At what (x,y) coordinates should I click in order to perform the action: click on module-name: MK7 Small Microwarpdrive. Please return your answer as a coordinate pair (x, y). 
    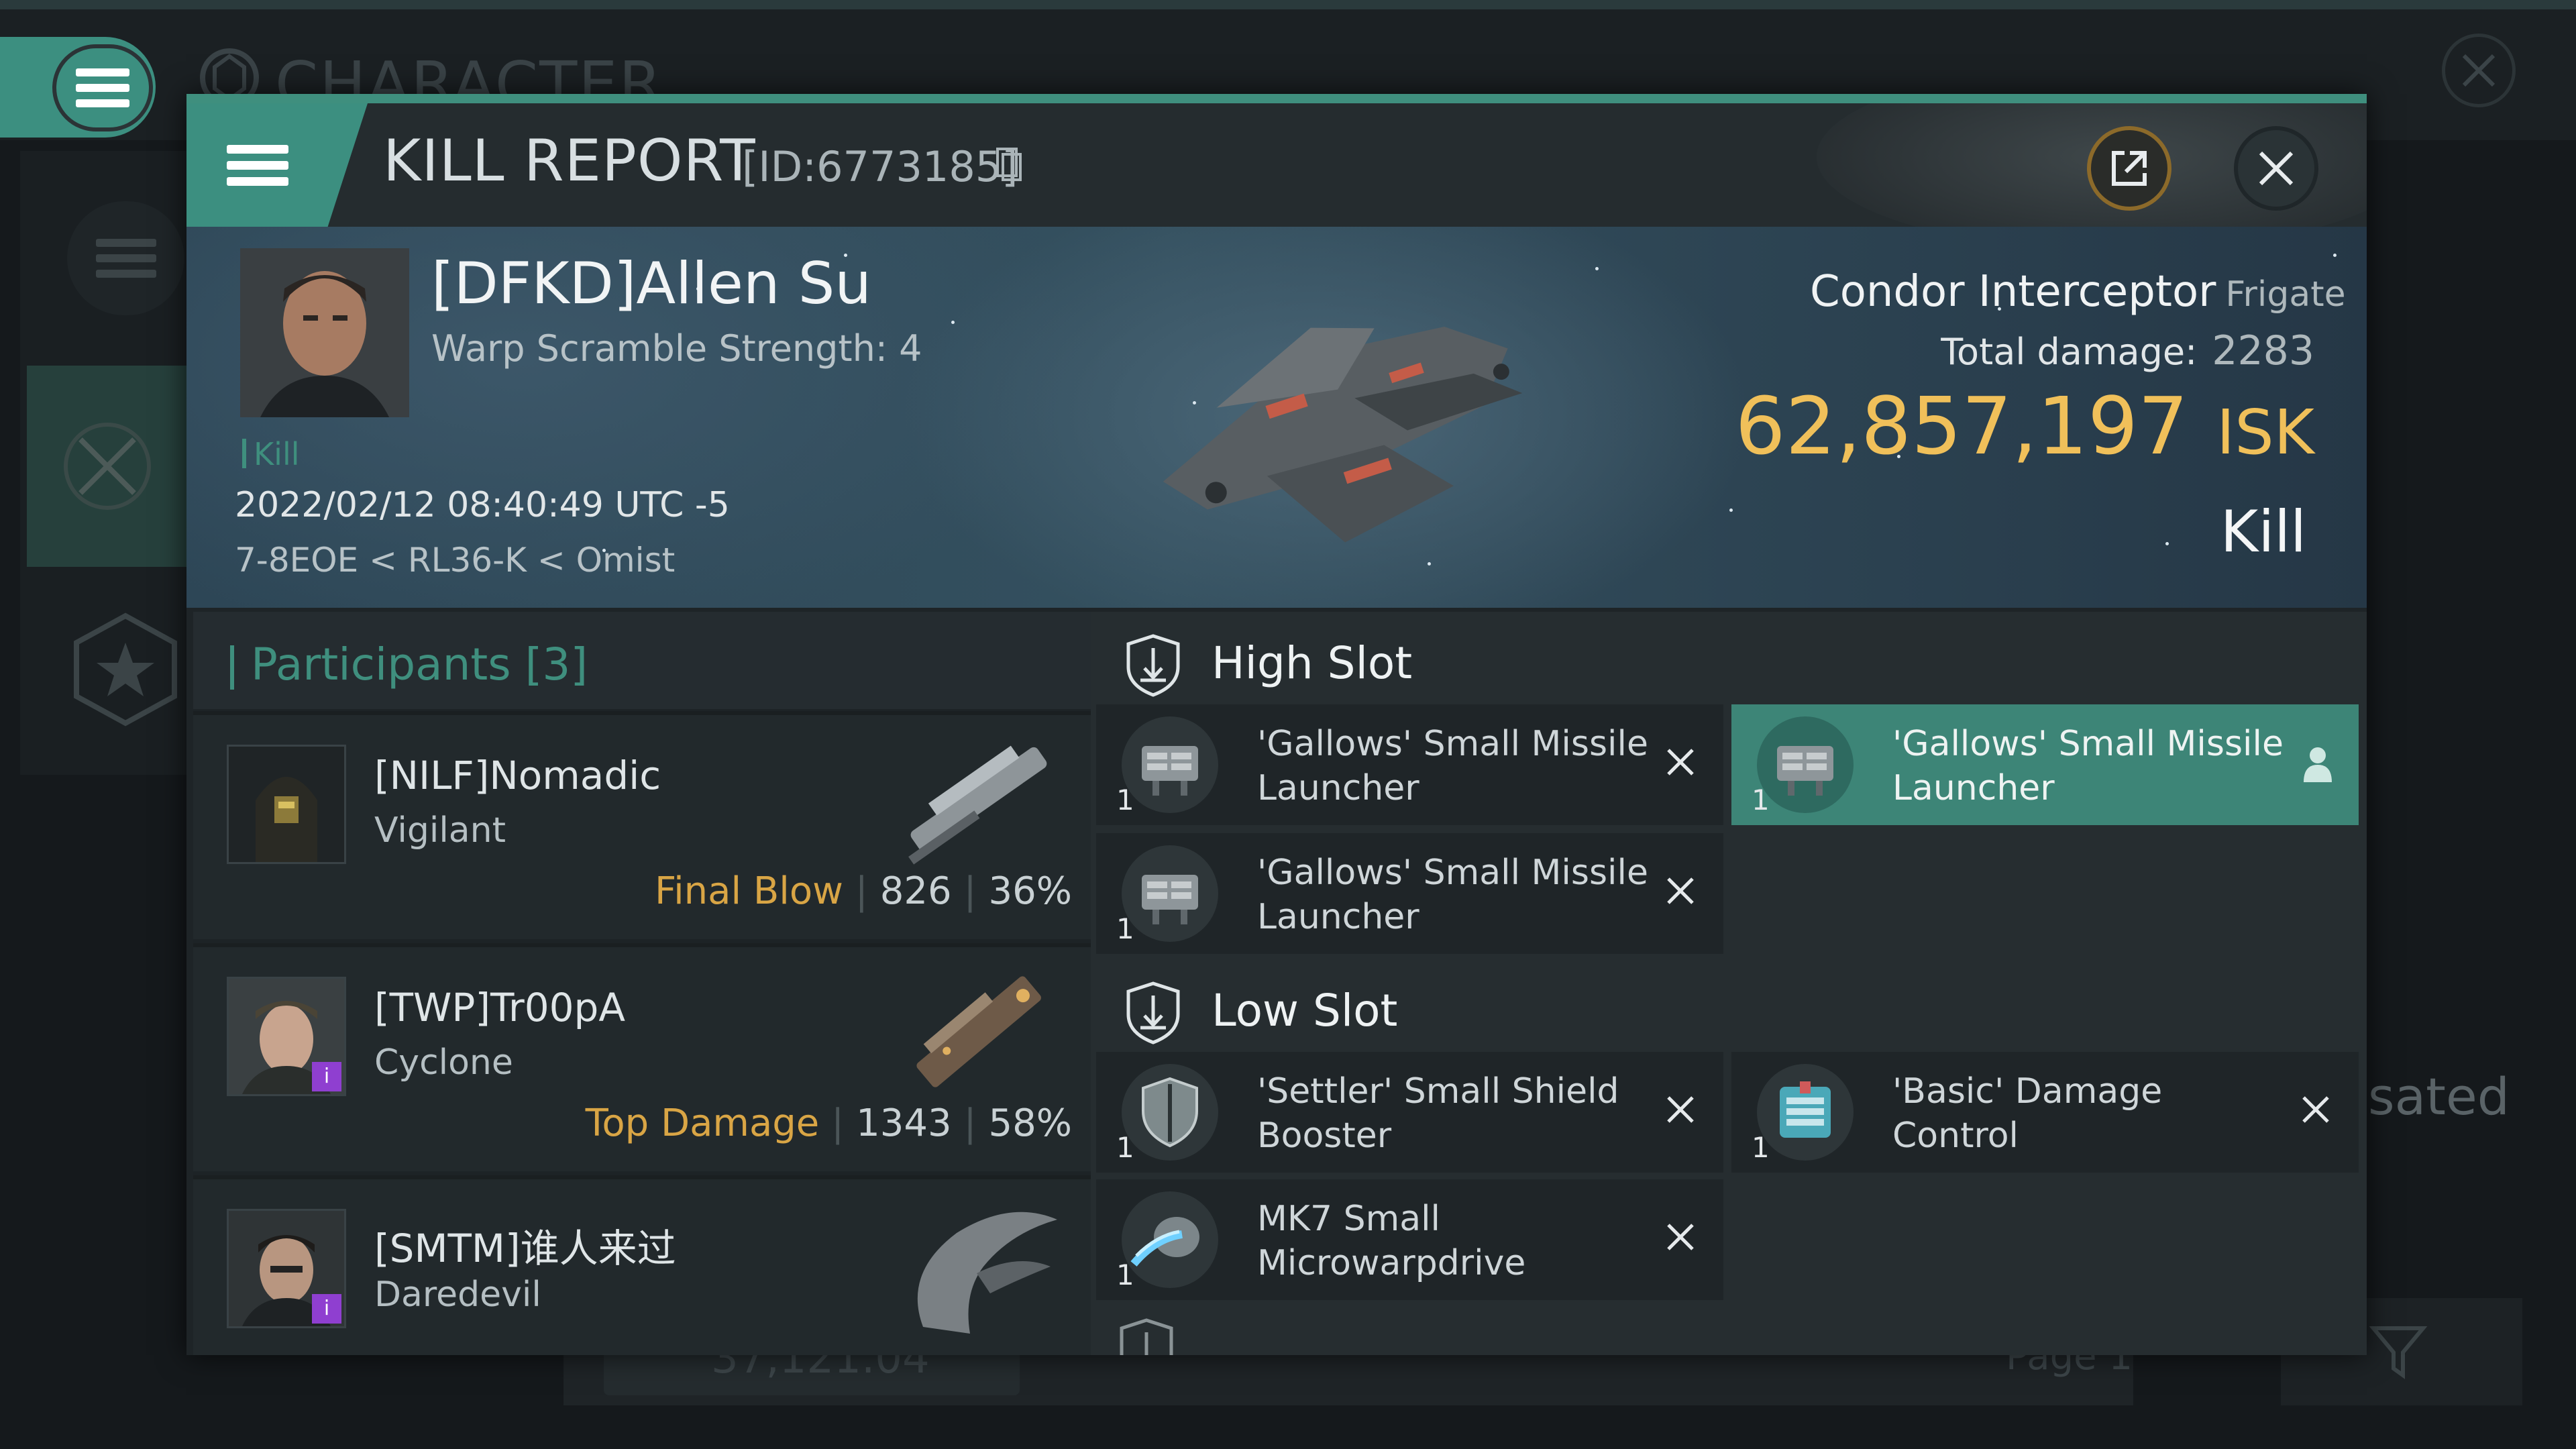
    Looking at the image, I should click on (1391, 1241).